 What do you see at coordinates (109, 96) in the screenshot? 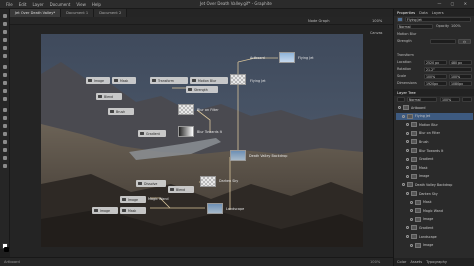
I see `node-blend: Blend` at bounding box center [109, 96].